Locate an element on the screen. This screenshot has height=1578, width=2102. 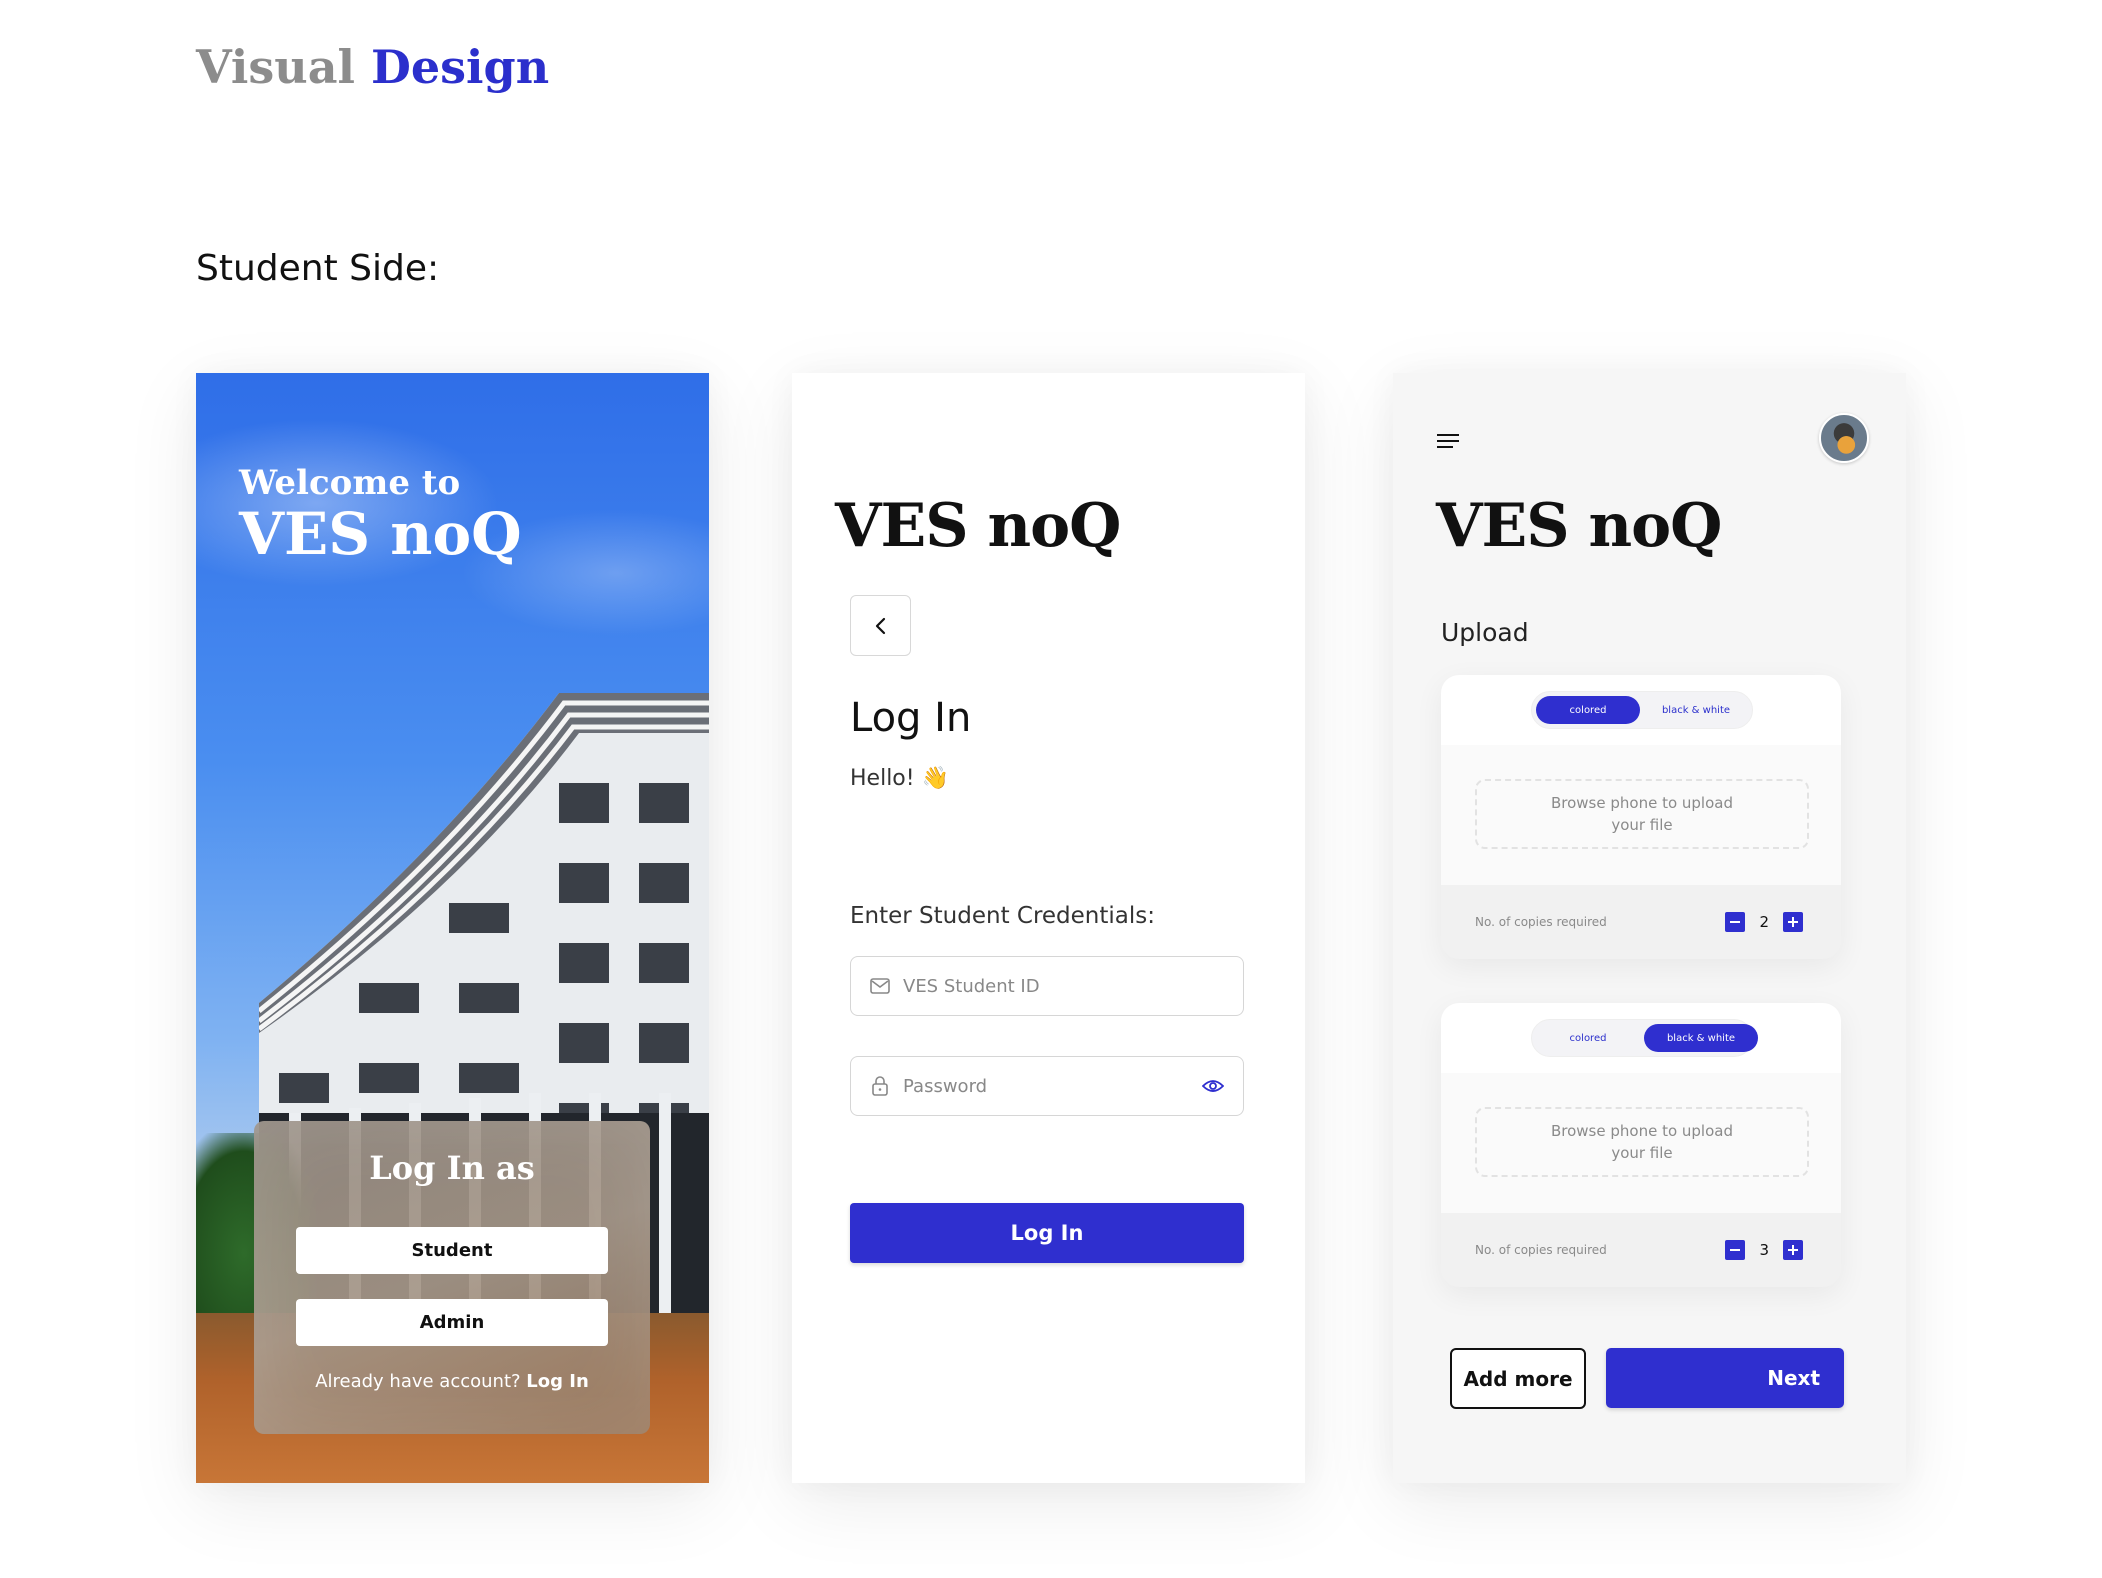
welcome-brand: VES noQ is located at coordinates (380, 534).